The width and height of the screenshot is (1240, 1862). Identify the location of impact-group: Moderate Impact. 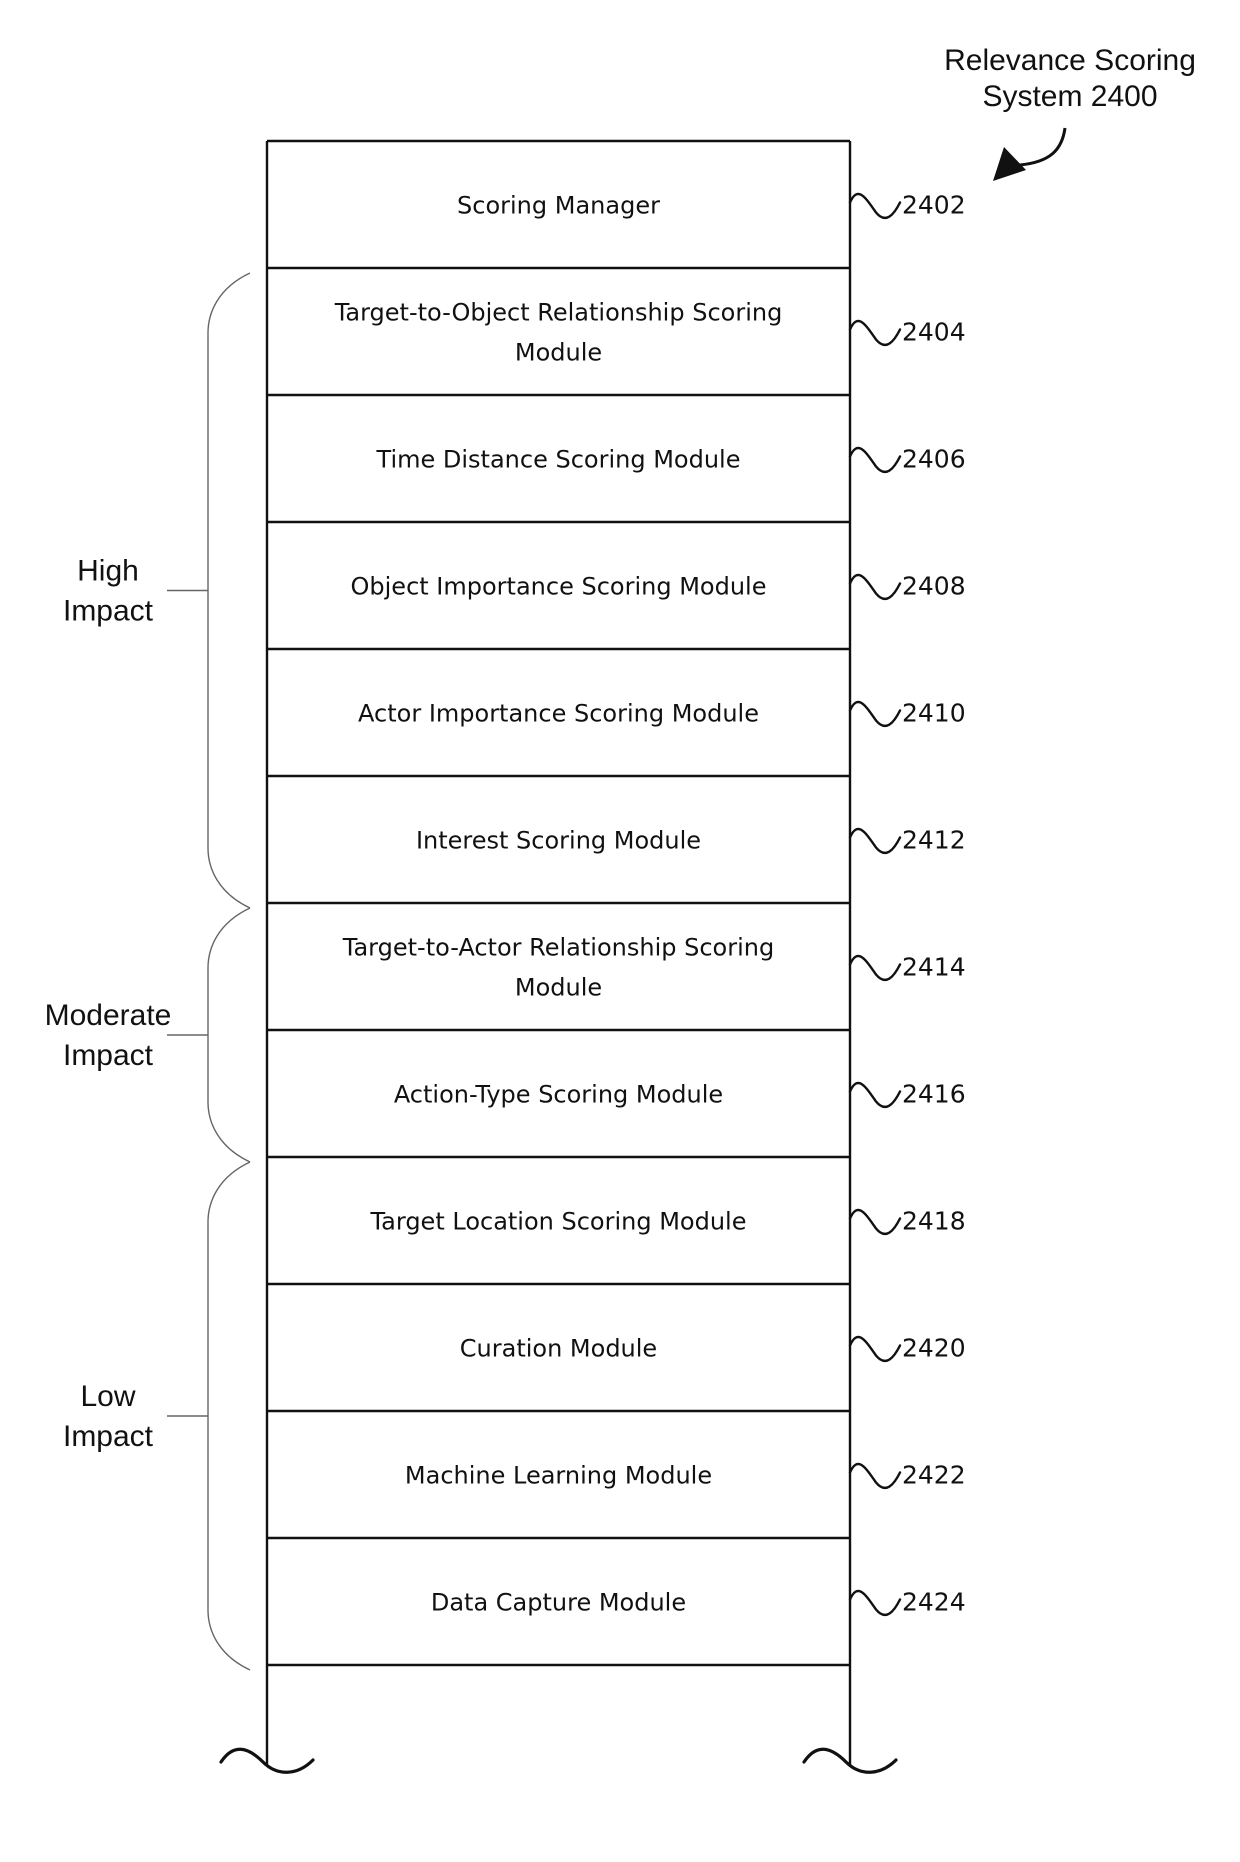
(148, 1035).